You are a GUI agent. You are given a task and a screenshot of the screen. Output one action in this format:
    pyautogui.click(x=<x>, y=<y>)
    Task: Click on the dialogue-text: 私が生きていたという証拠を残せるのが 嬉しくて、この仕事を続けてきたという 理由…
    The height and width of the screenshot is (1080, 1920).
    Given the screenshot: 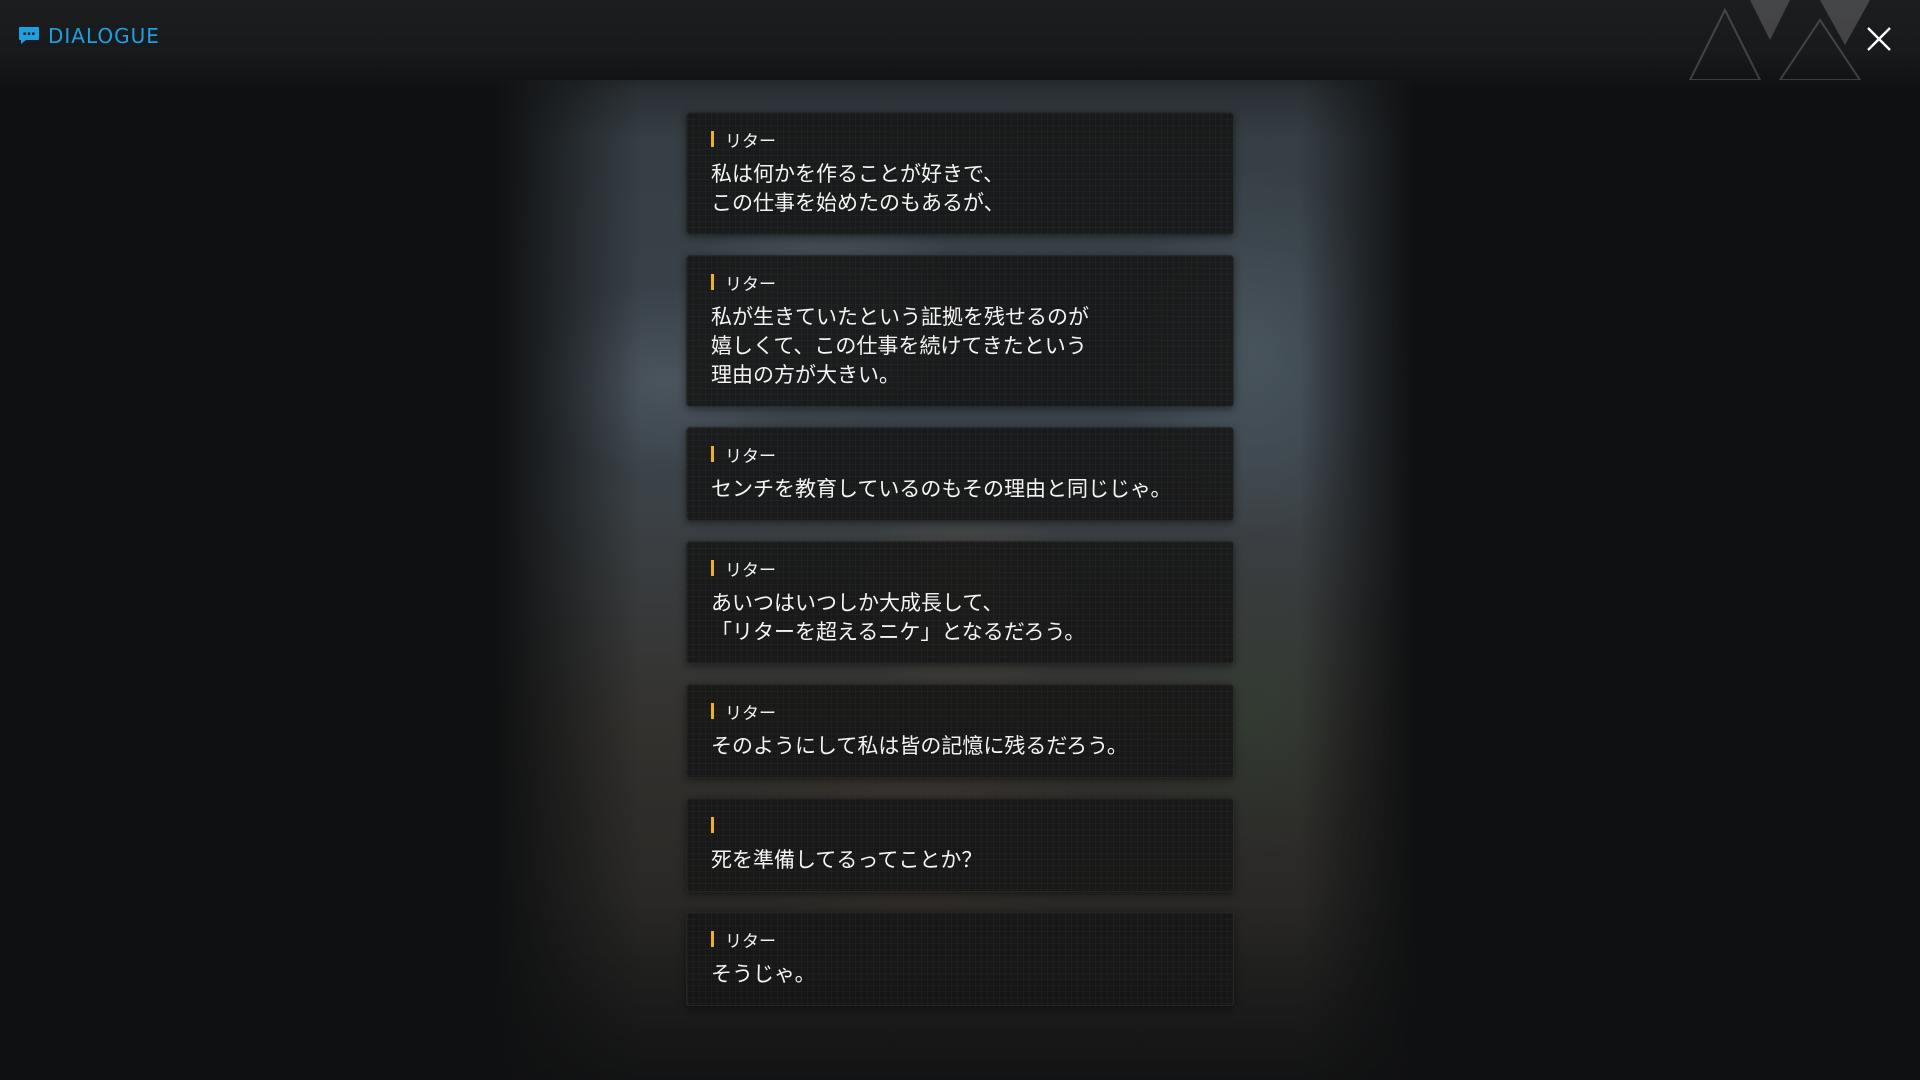 What is the action you would take?
    pyautogui.click(x=900, y=346)
    